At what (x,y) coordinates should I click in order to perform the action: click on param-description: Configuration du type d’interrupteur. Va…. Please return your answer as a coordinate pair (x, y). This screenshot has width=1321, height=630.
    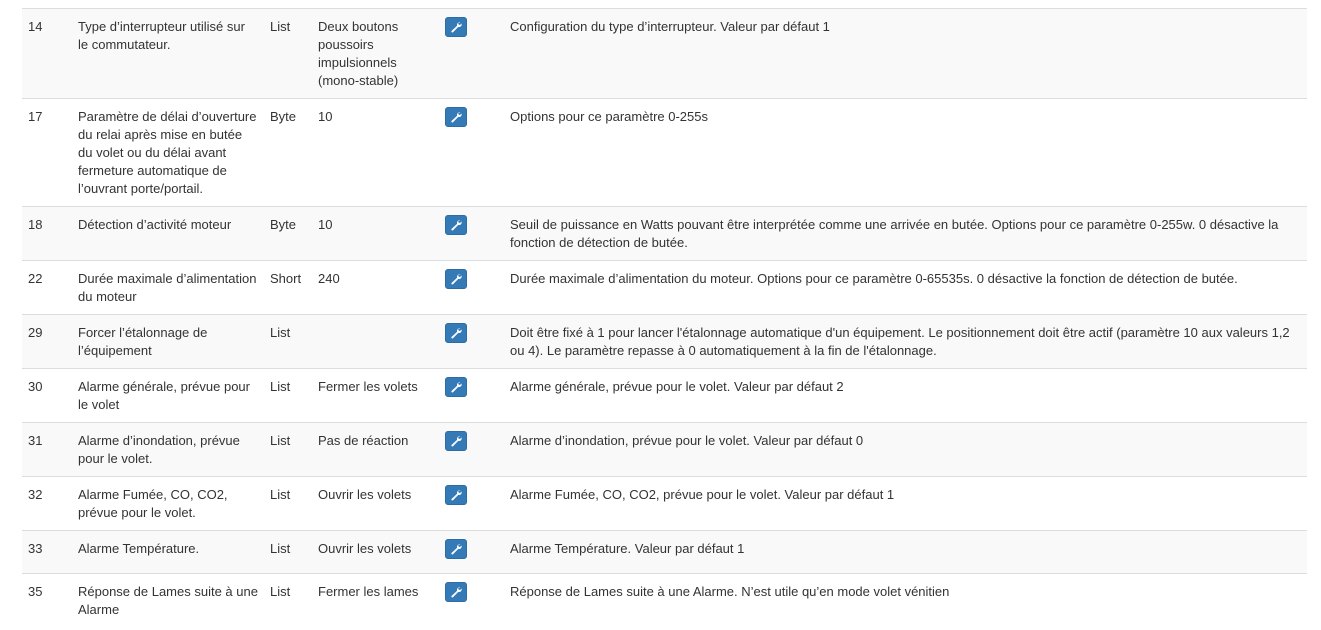
    Looking at the image, I should click on (905, 53).